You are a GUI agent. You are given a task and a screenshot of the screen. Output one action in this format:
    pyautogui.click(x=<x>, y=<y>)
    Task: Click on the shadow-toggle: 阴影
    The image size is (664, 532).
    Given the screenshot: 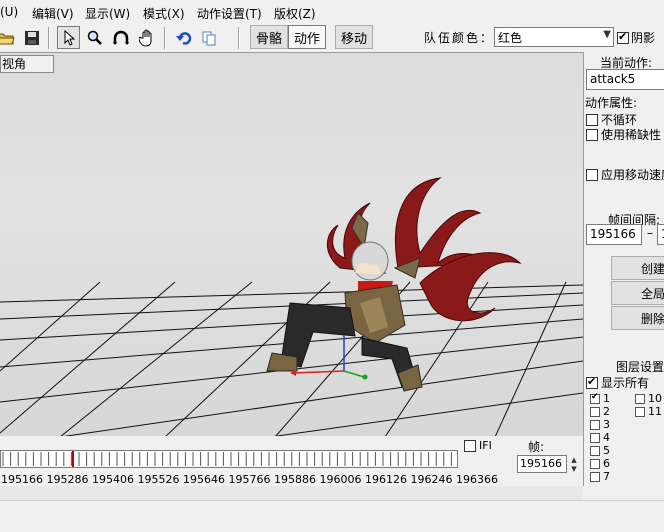 What is the action you would take?
    pyautogui.click(x=636, y=37)
    